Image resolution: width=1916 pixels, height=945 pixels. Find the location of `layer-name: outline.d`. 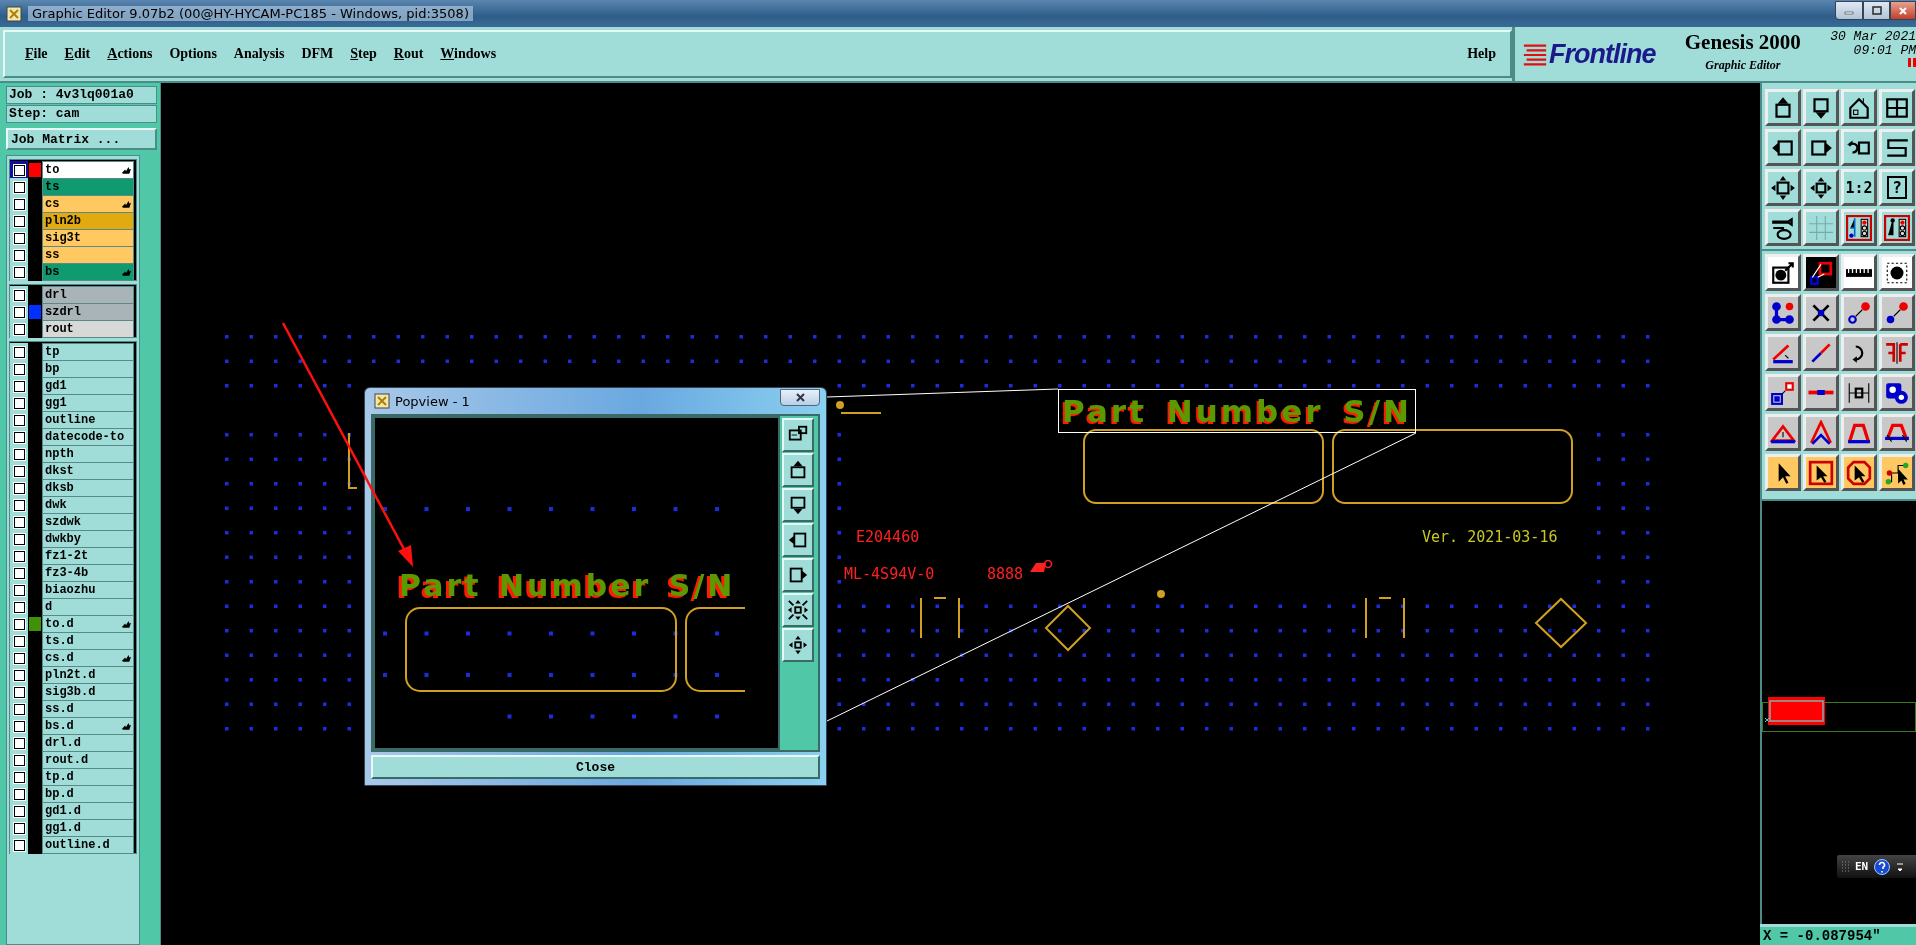

layer-name: outline.d is located at coordinates (88, 845).